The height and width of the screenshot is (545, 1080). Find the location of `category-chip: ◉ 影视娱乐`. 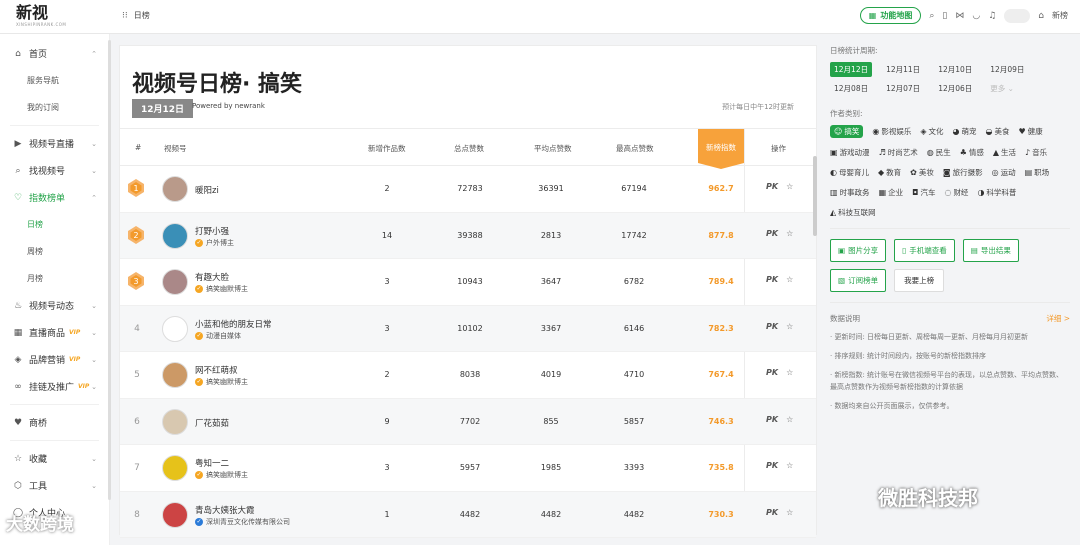

category-chip: ◉ 影视娱乐 is located at coordinates (891, 131).